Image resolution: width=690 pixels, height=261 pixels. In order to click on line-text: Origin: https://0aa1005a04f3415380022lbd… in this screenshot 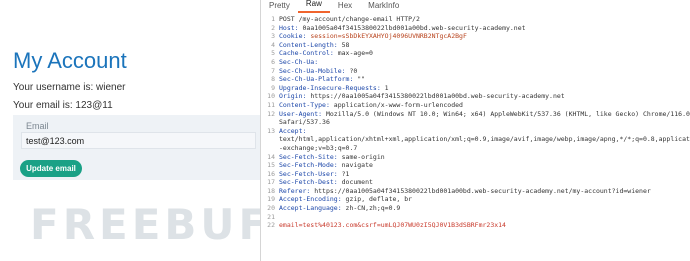, I will do `click(484, 96)`.